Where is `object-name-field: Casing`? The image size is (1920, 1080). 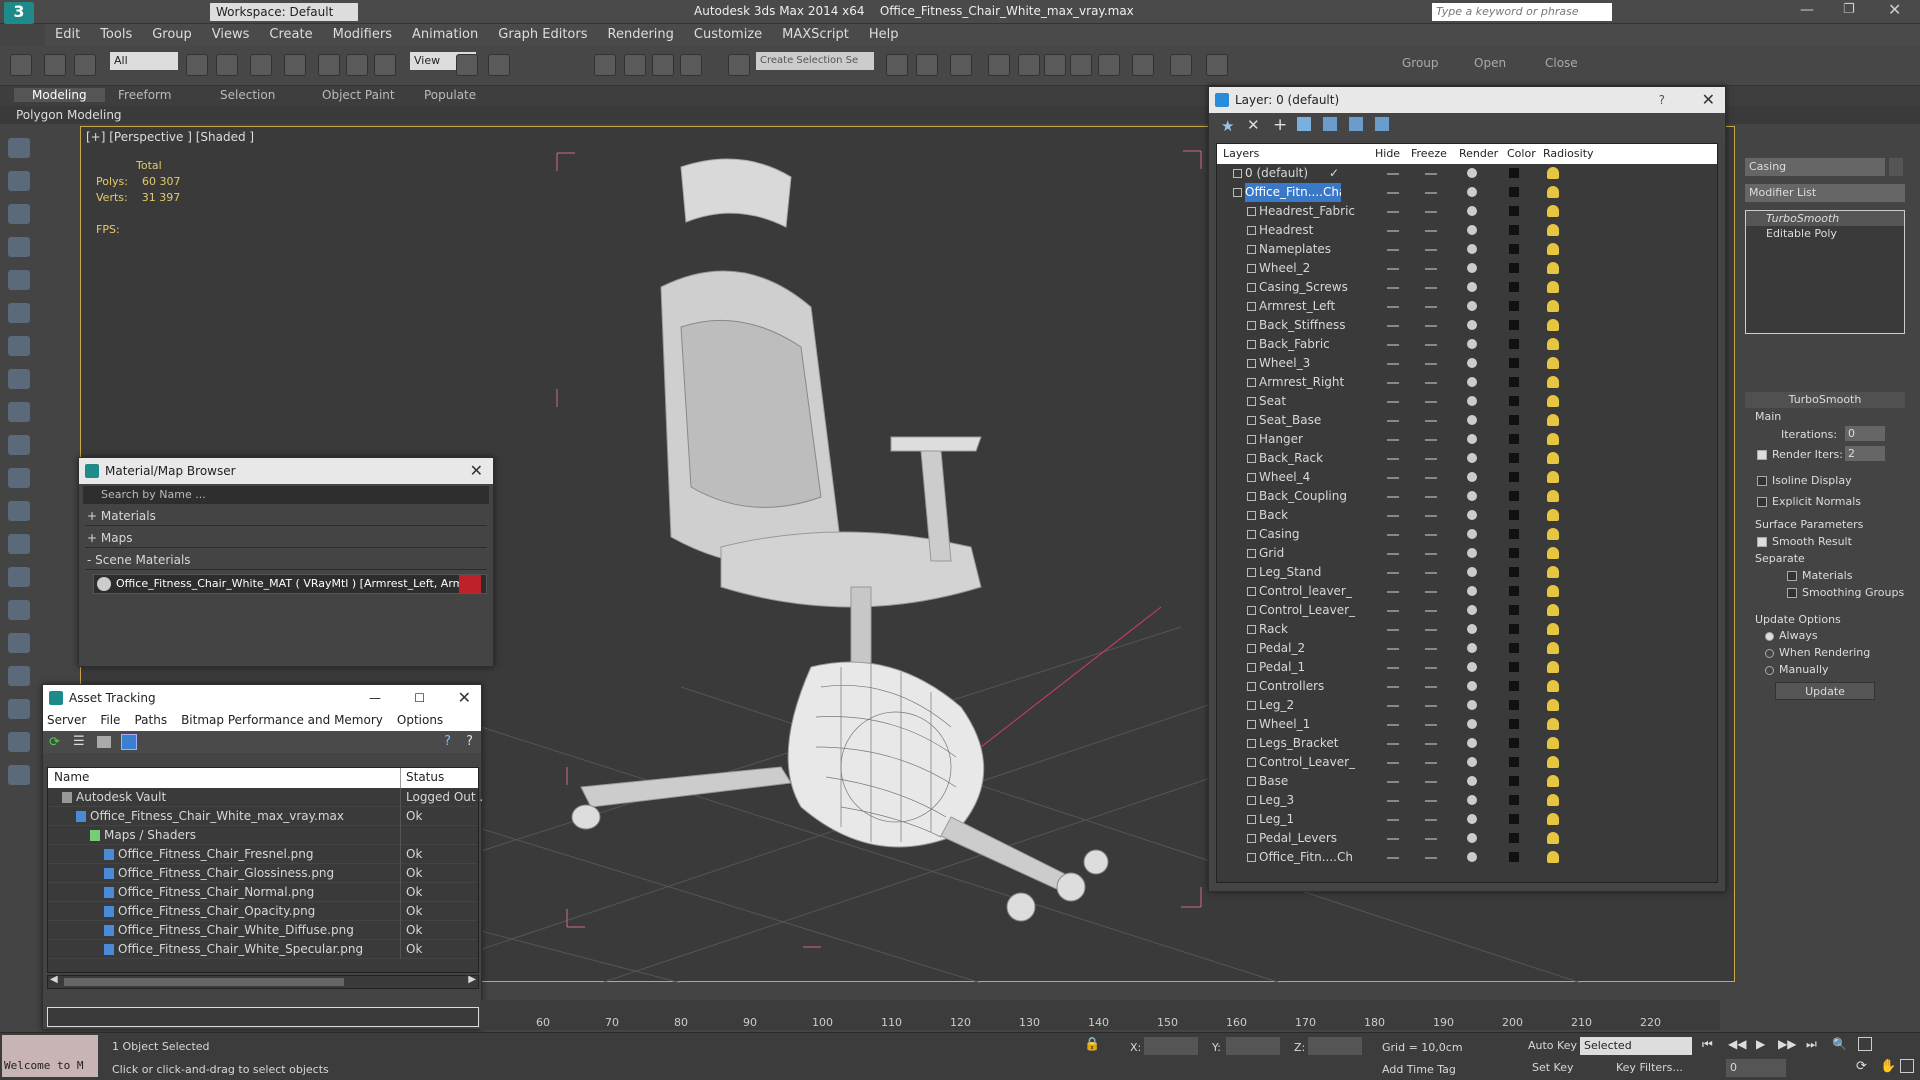 object-name-field: Casing is located at coordinates (1815, 167).